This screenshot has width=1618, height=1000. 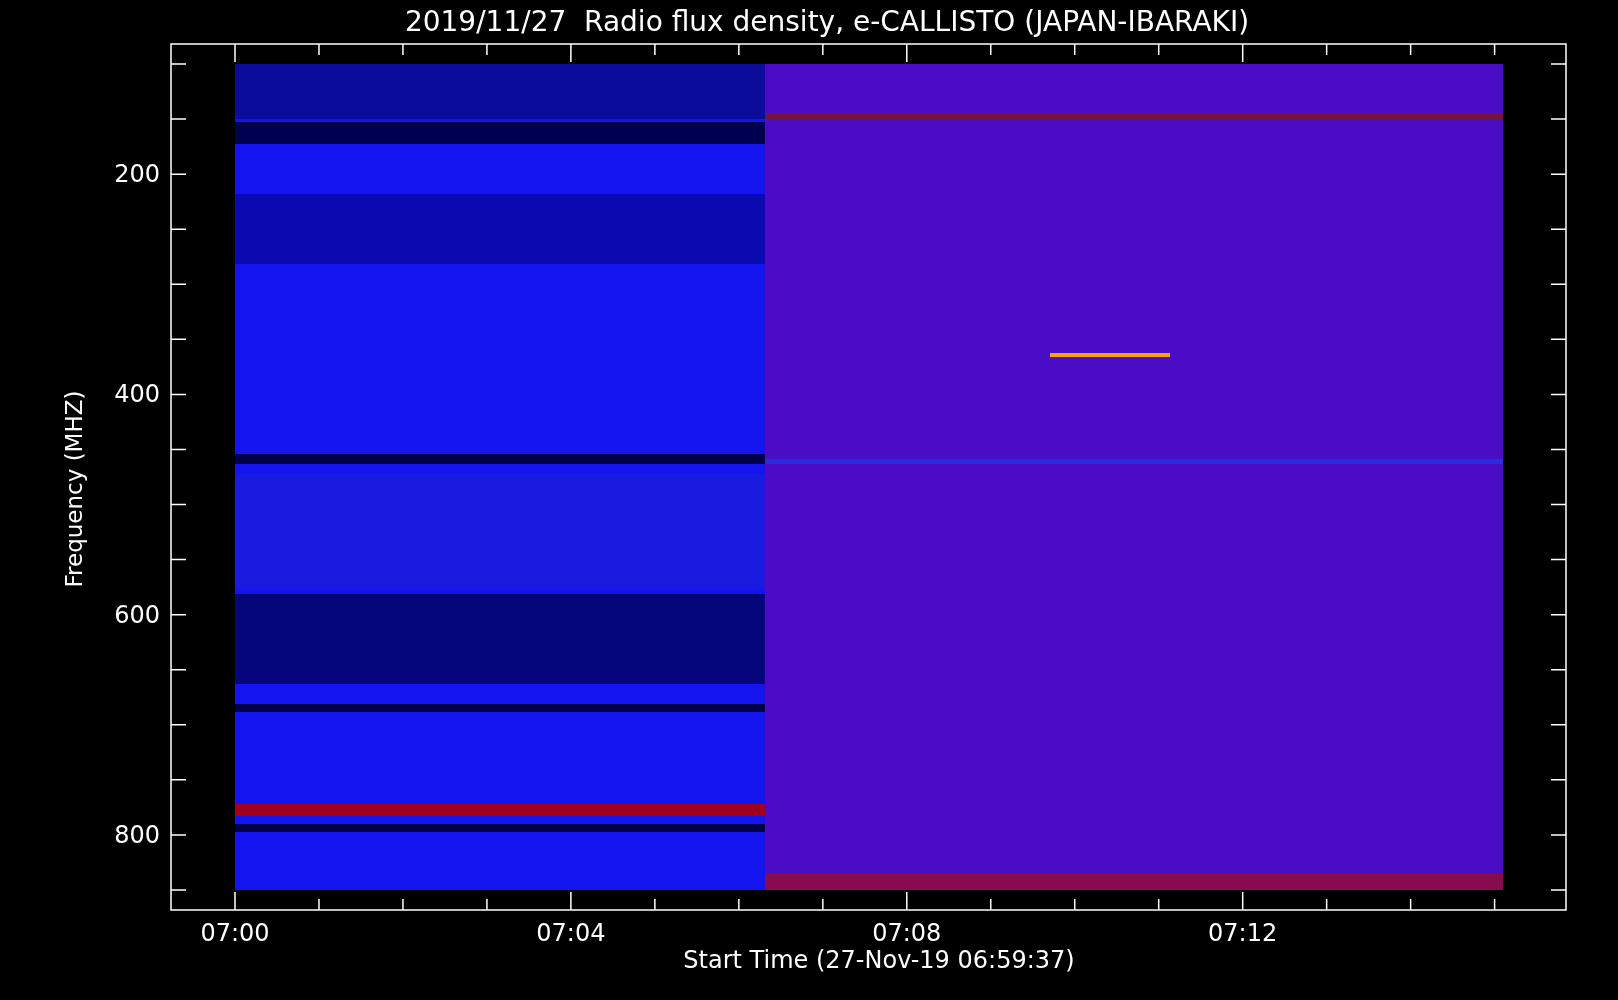 I want to click on tick-label: 07:00, so click(x=235, y=933).